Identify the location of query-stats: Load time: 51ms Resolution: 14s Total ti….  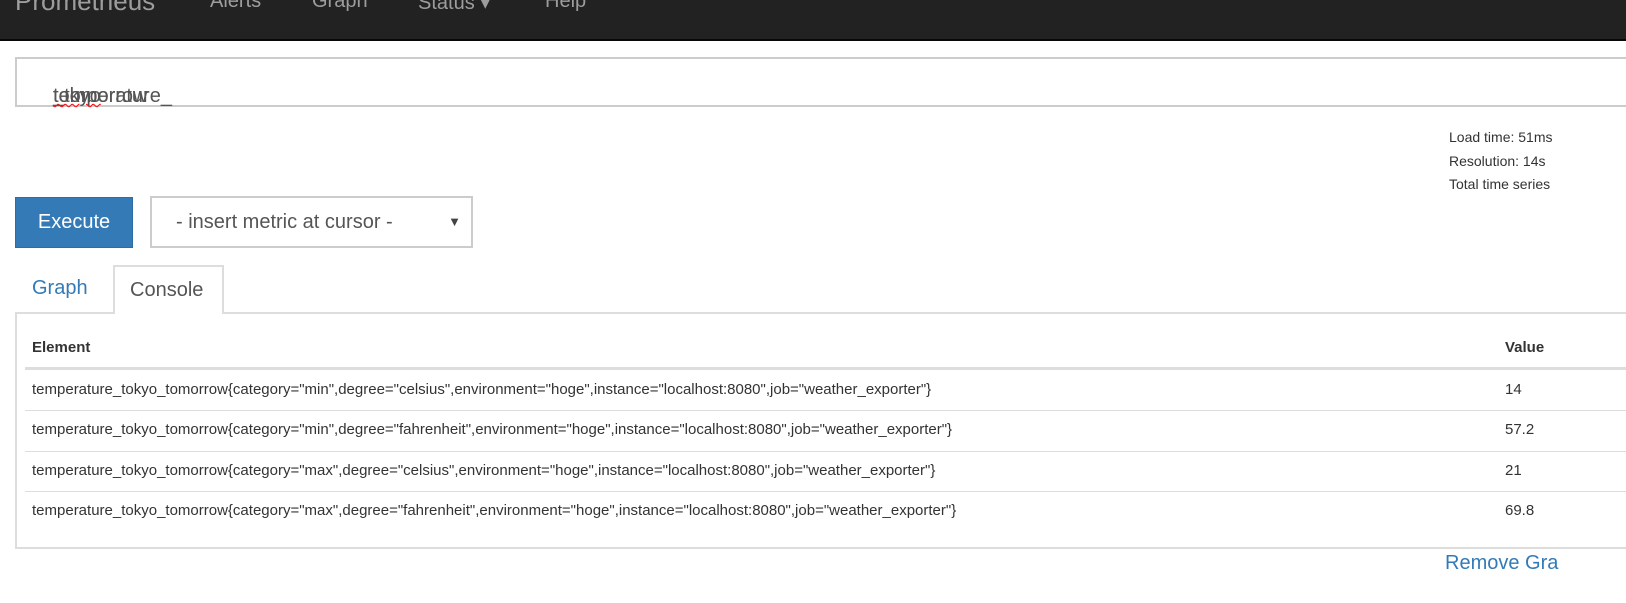
(1501, 161).